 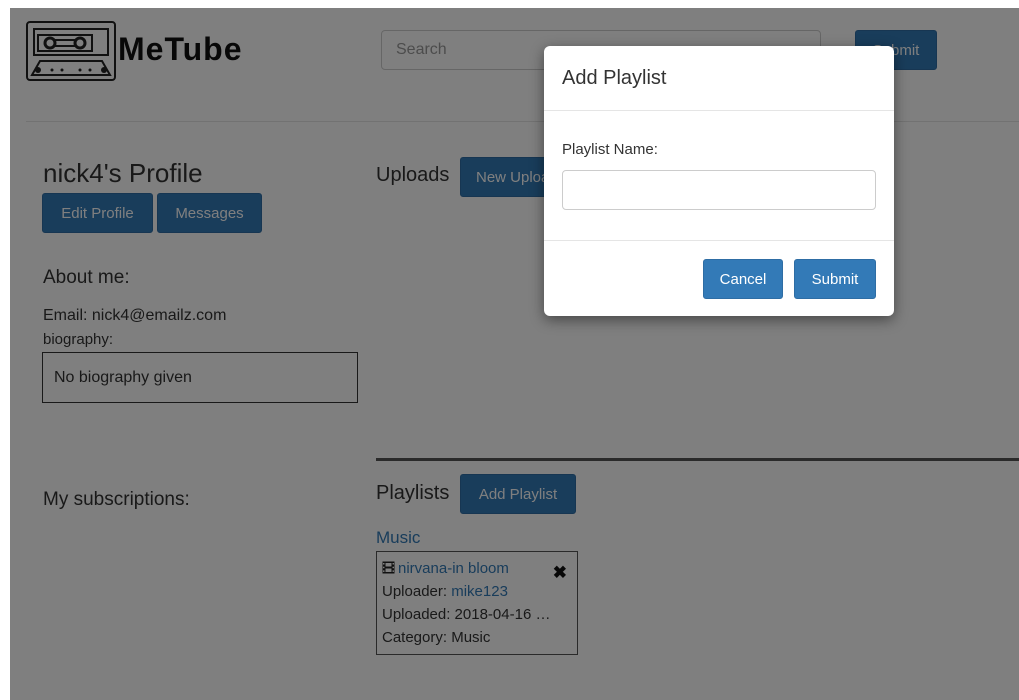 I want to click on modal-footer-divider, so click(x=719, y=240).